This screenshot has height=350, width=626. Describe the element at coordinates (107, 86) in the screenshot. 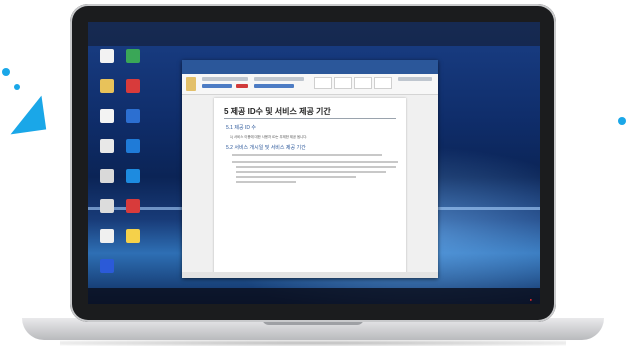

I see `explorer-icon` at that location.